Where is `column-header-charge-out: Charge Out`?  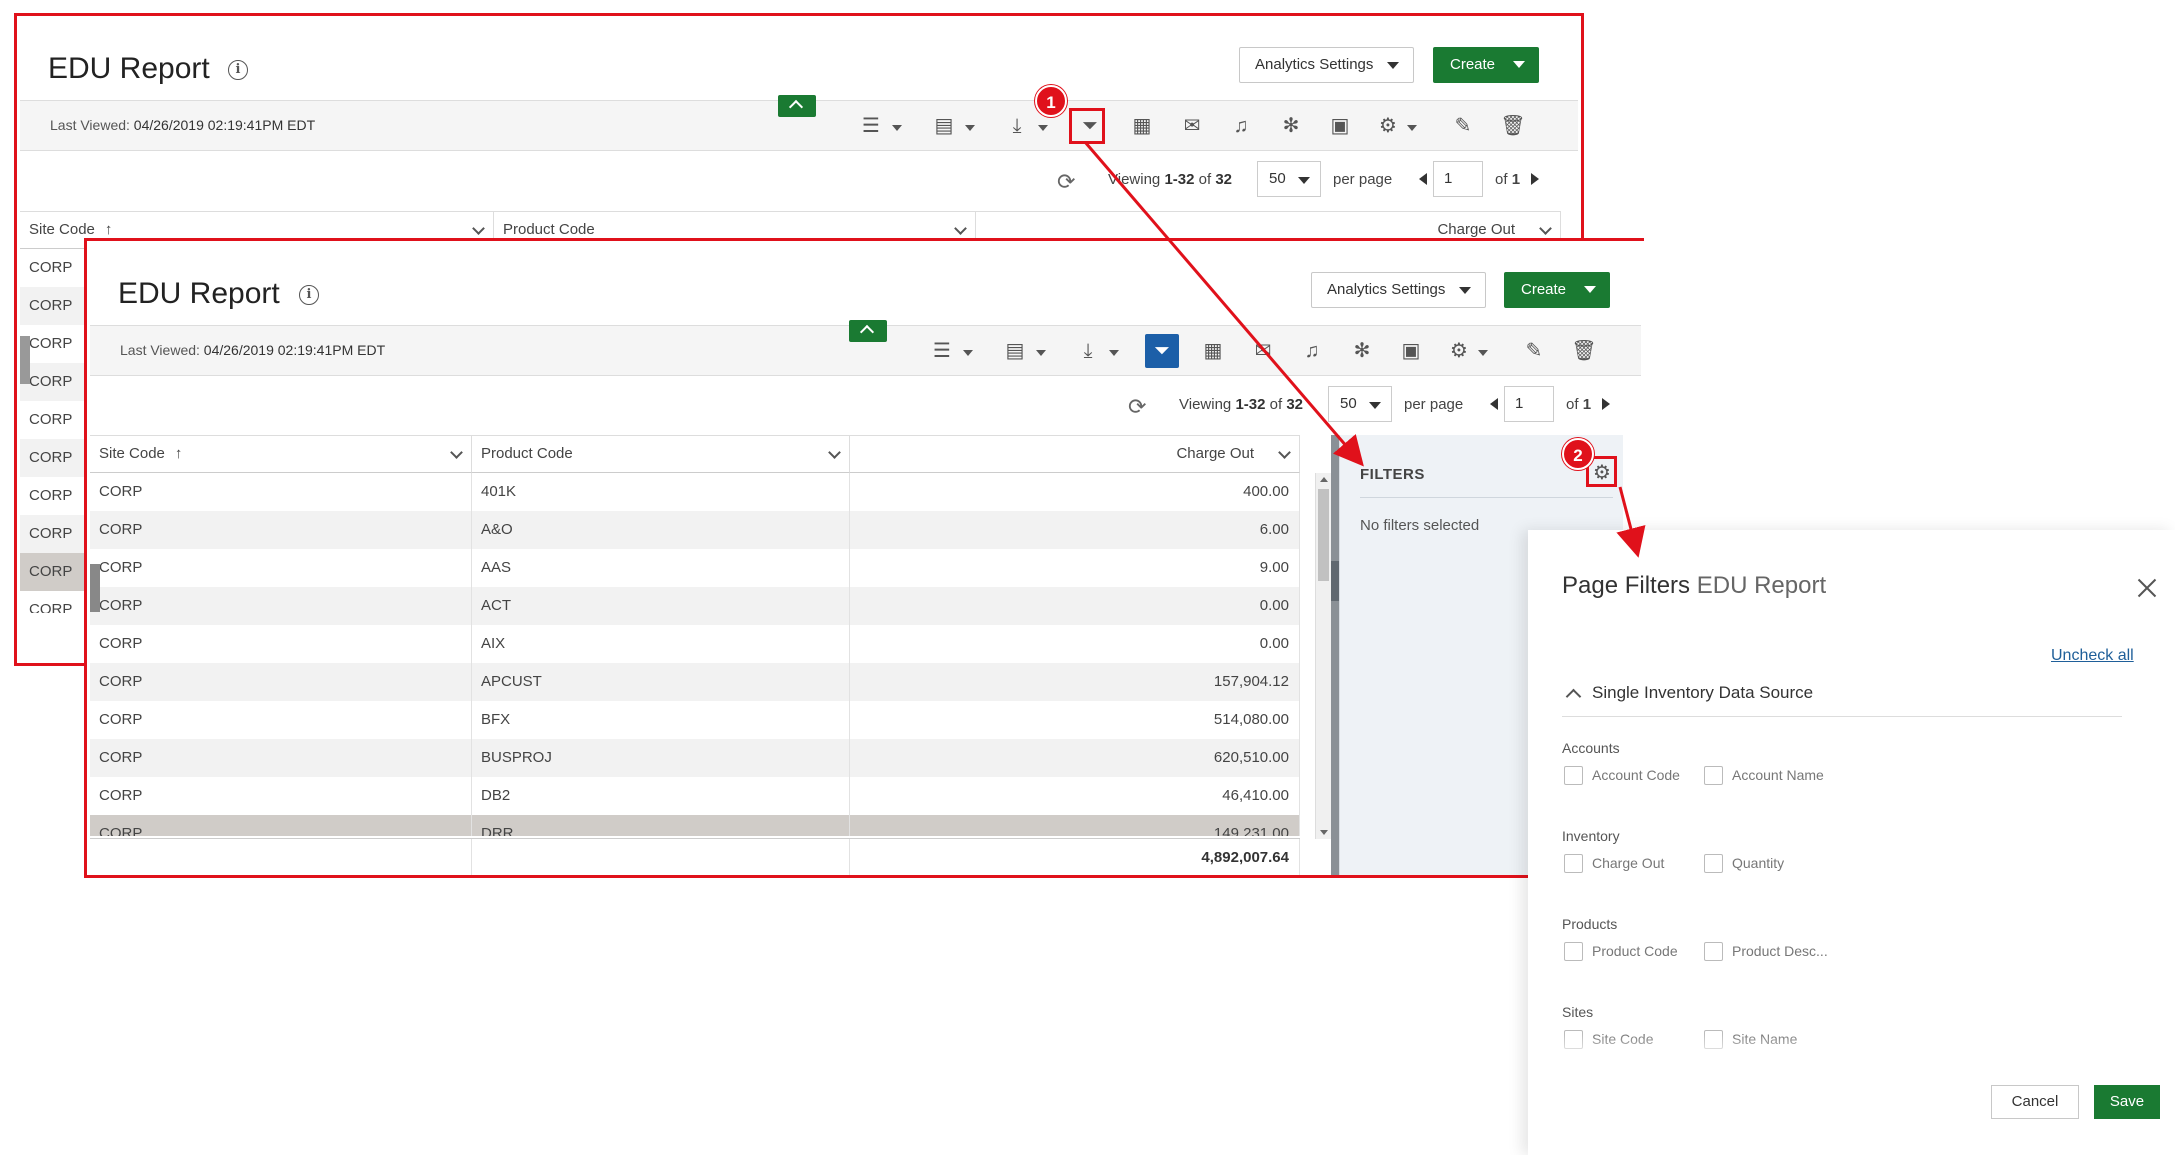 column-header-charge-out: Charge Out is located at coordinates (1075, 454).